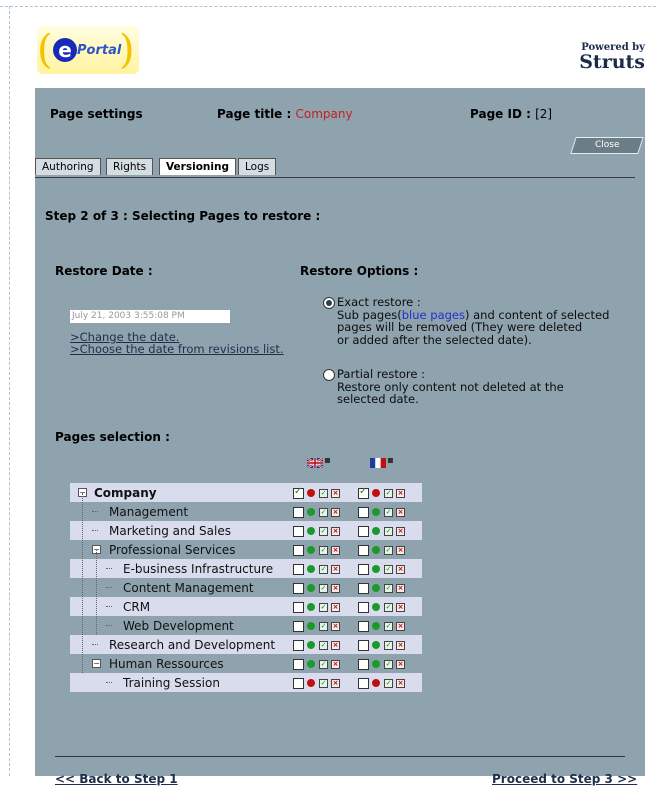  Describe the element at coordinates (130, 166) in the screenshot. I see `tab-rights: Rights` at that location.